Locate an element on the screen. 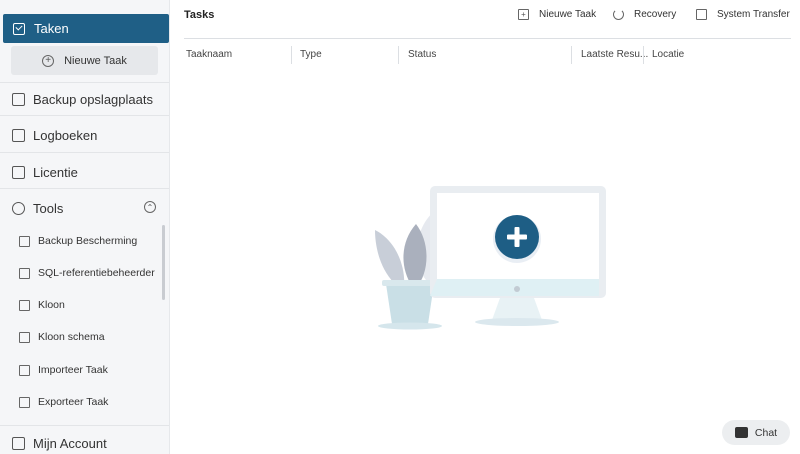  new-task-toolbar-button: + Nieuwe Taak is located at coordinates (557, 14).